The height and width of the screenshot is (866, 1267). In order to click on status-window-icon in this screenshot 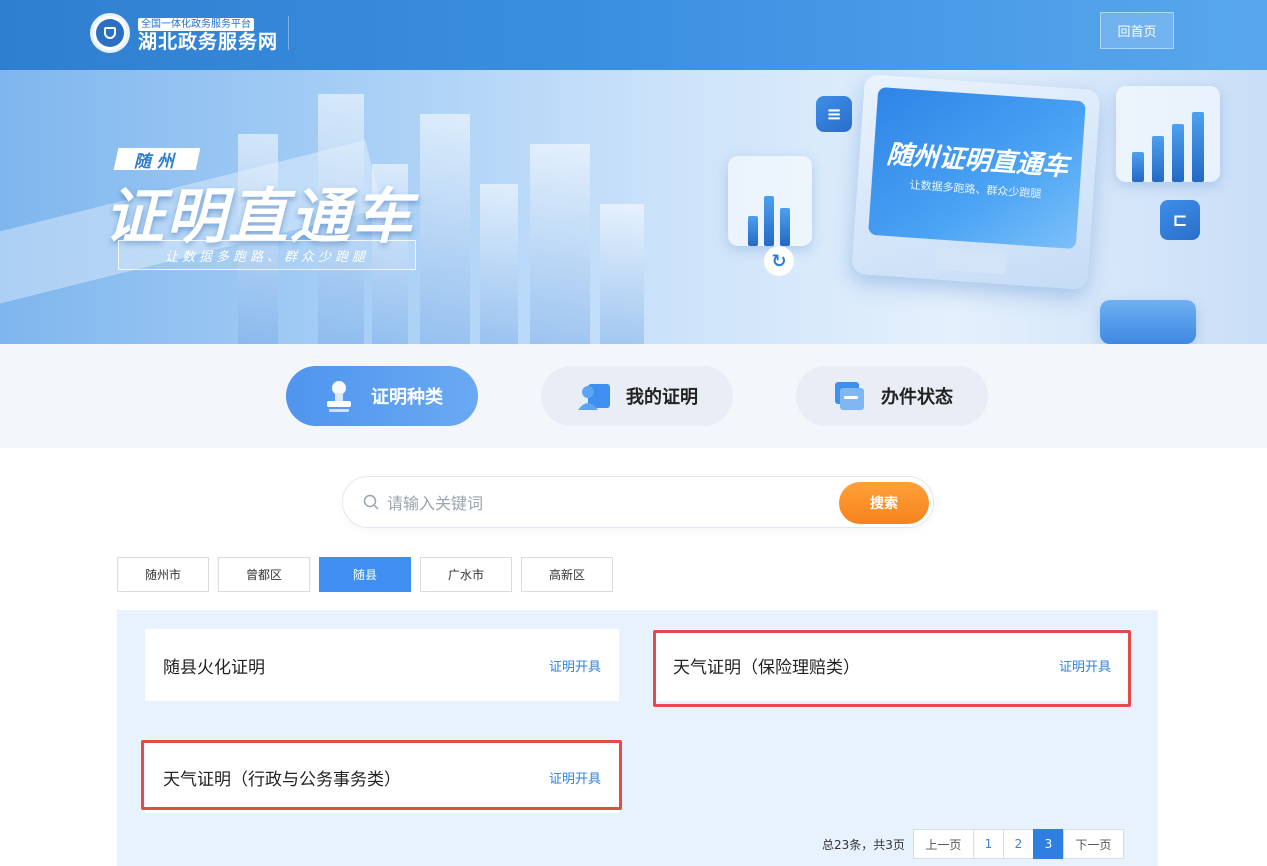, I will do `click(849, 396)`.